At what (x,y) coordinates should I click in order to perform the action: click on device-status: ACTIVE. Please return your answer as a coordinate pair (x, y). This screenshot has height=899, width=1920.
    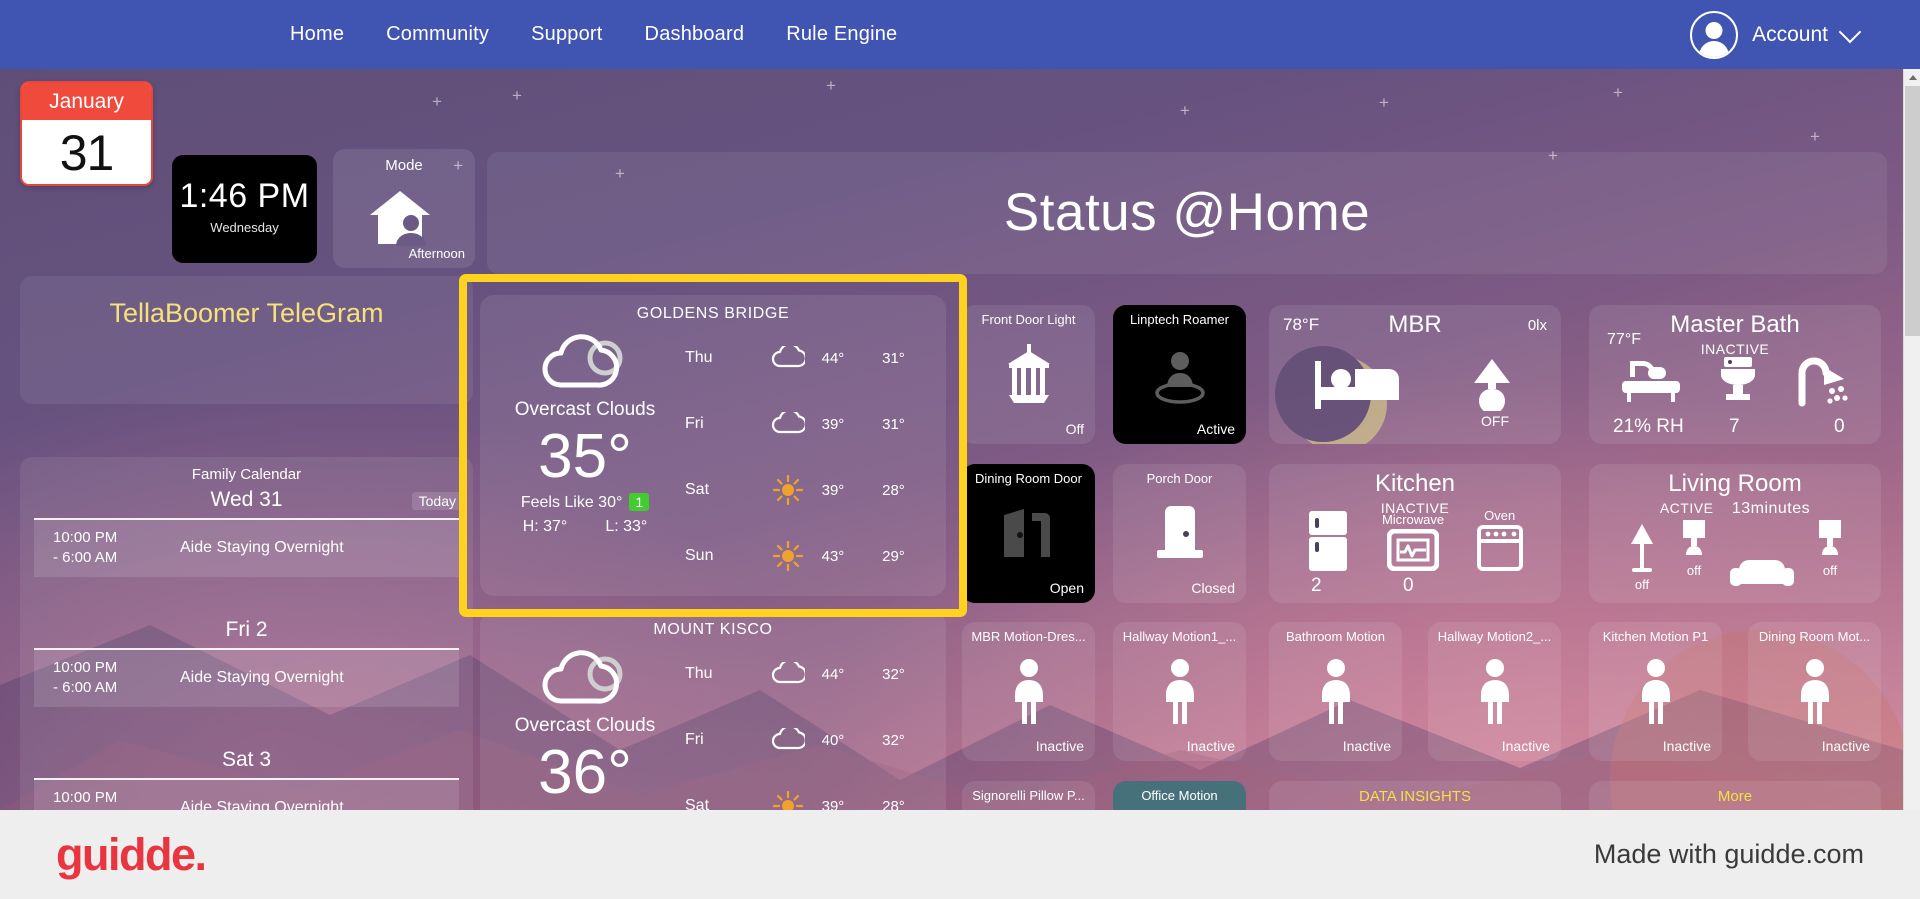
    Looking at the image, I should click on (1686, 508).